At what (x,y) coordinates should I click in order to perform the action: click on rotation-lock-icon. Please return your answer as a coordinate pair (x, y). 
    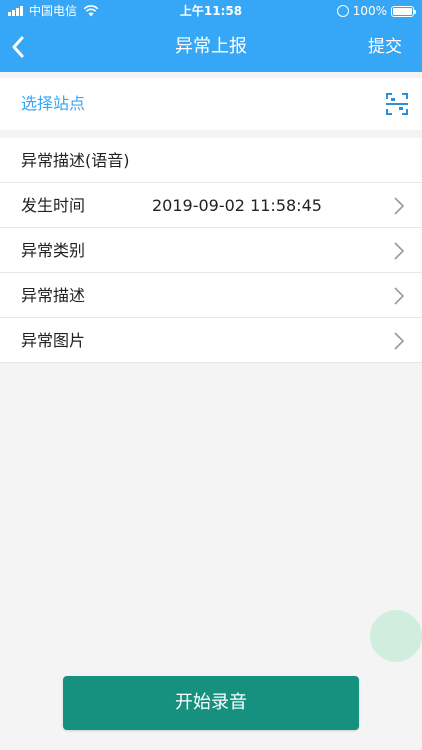
    Looking at the image, I should click on (342, 11).